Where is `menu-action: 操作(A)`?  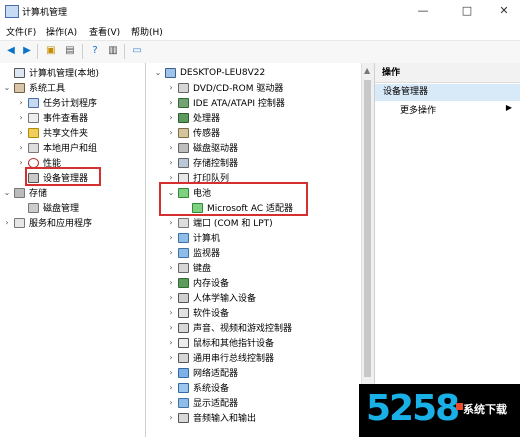
menu-action: 操作(A) is located at coordinates (61, 31).